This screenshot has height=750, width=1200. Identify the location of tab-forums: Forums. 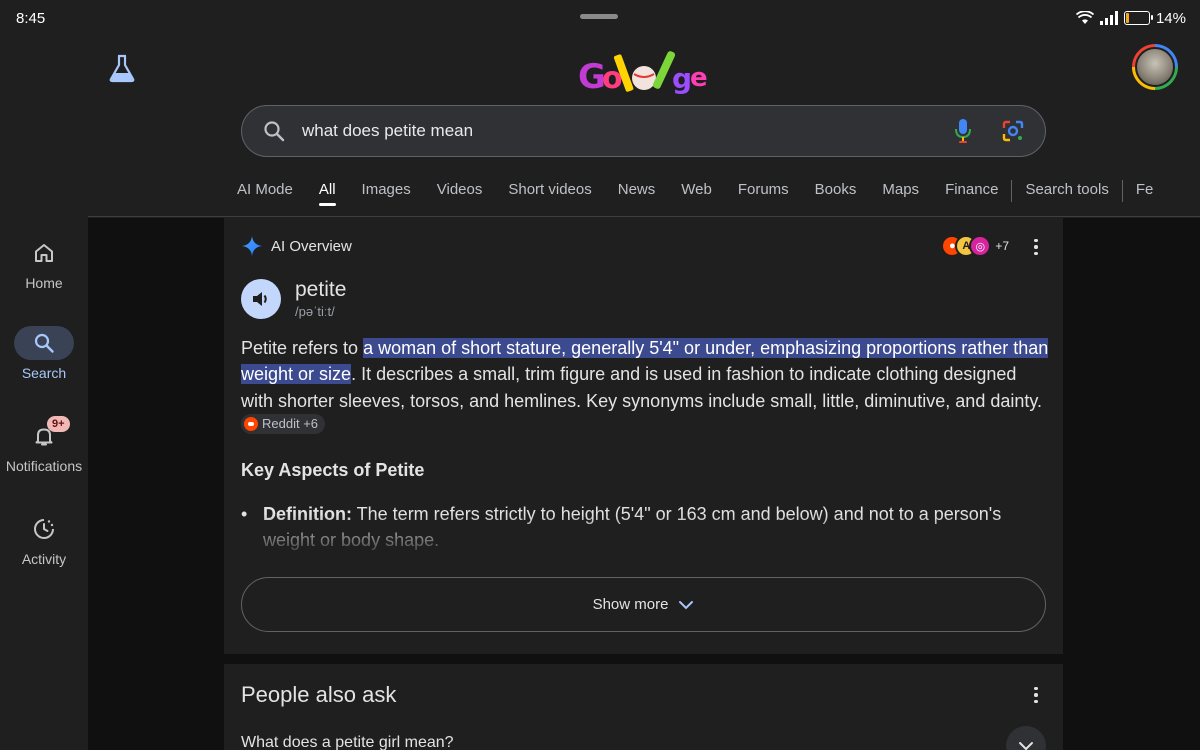
(763, 194).